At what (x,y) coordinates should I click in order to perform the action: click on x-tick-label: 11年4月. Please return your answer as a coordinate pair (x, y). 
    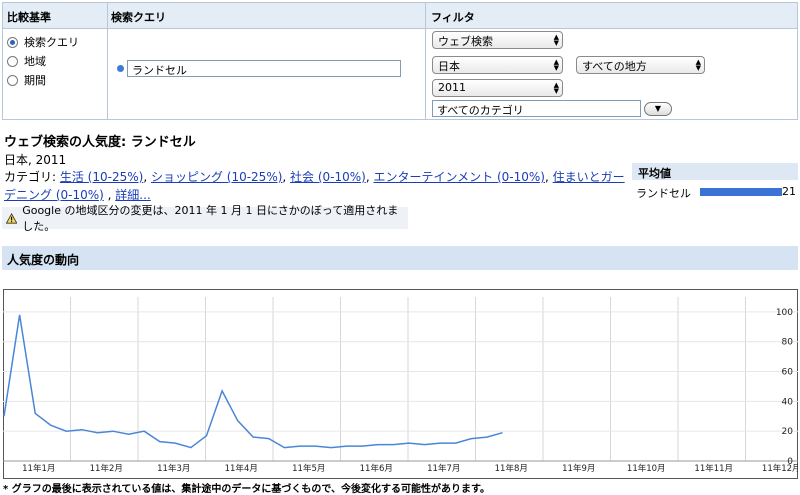
    Looking at the image, I should click on (241, 468).